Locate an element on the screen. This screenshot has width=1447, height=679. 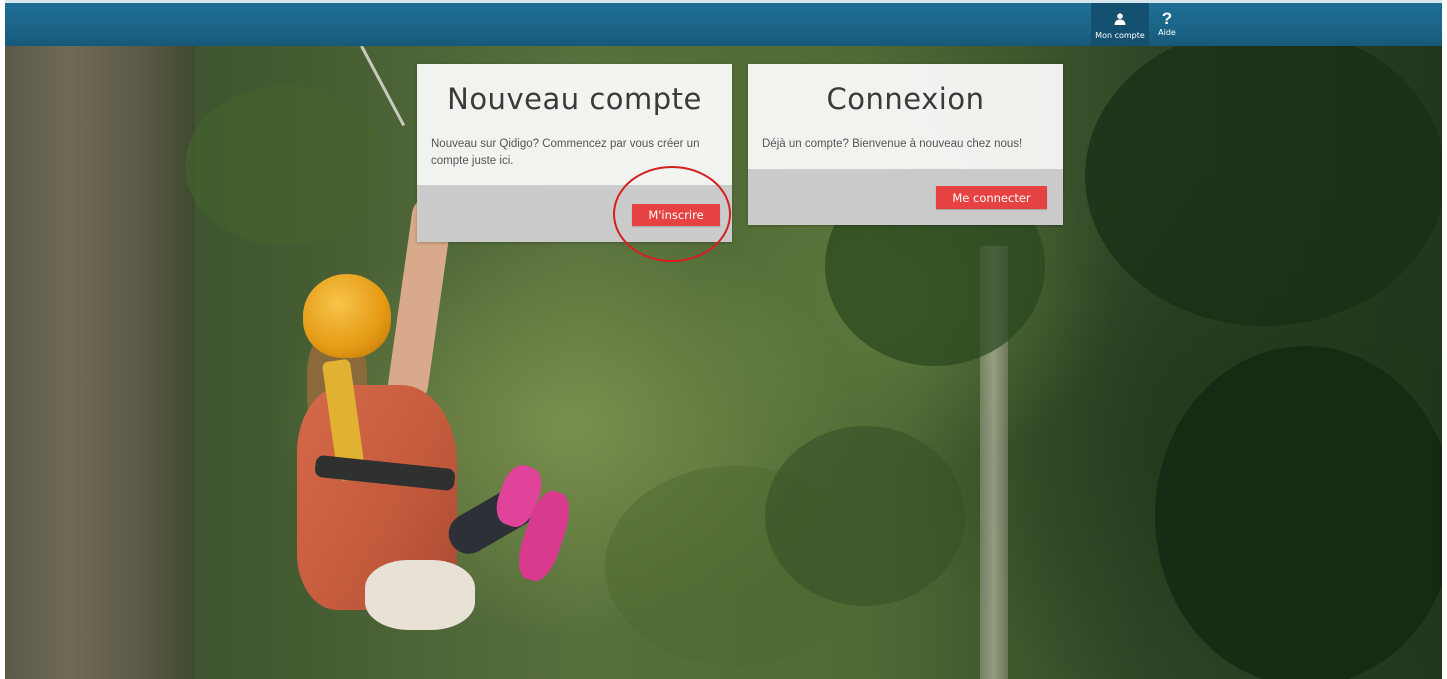
login-title: Connexion is located at coordinates (905, 99).